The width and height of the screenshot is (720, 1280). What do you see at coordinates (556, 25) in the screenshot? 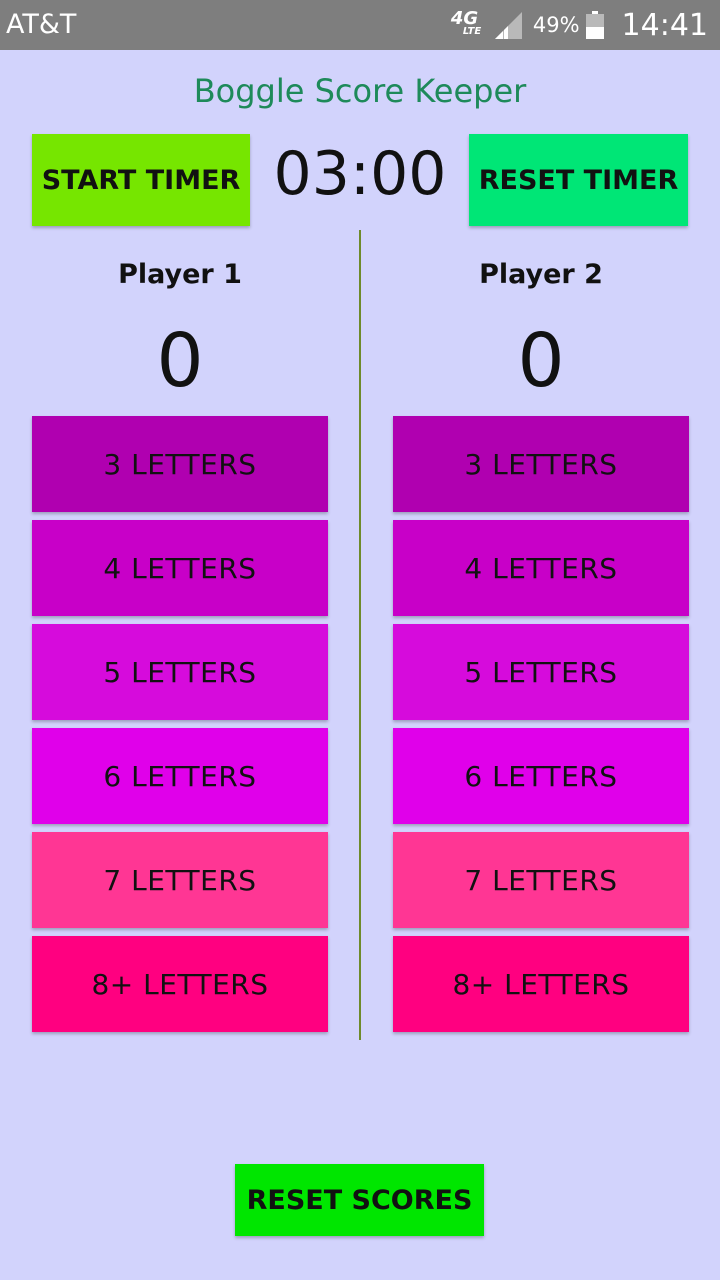
I see `battery-percent: 49%` at bounding box center [556, 25].